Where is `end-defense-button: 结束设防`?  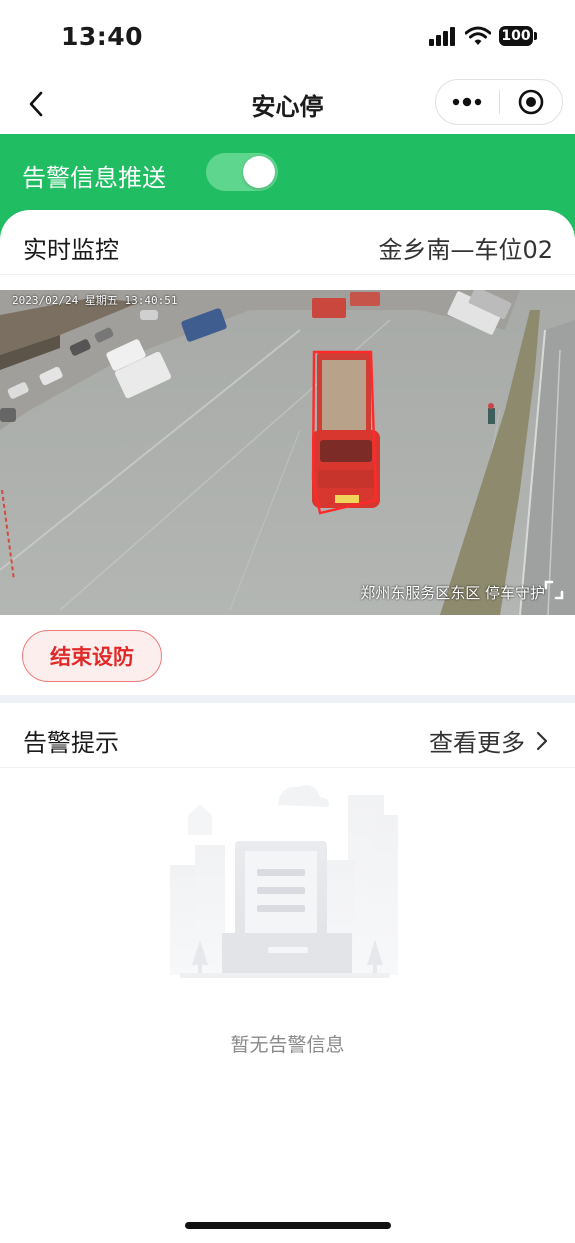
end-defense-button: 结束设防 is located at coordinates (92, 656).